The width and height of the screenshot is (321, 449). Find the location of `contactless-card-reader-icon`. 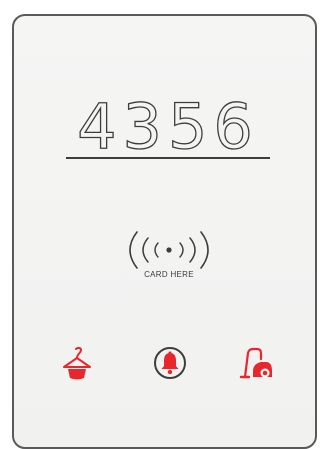

contactless-card-reader-icon is located at coordinates (169, 250).